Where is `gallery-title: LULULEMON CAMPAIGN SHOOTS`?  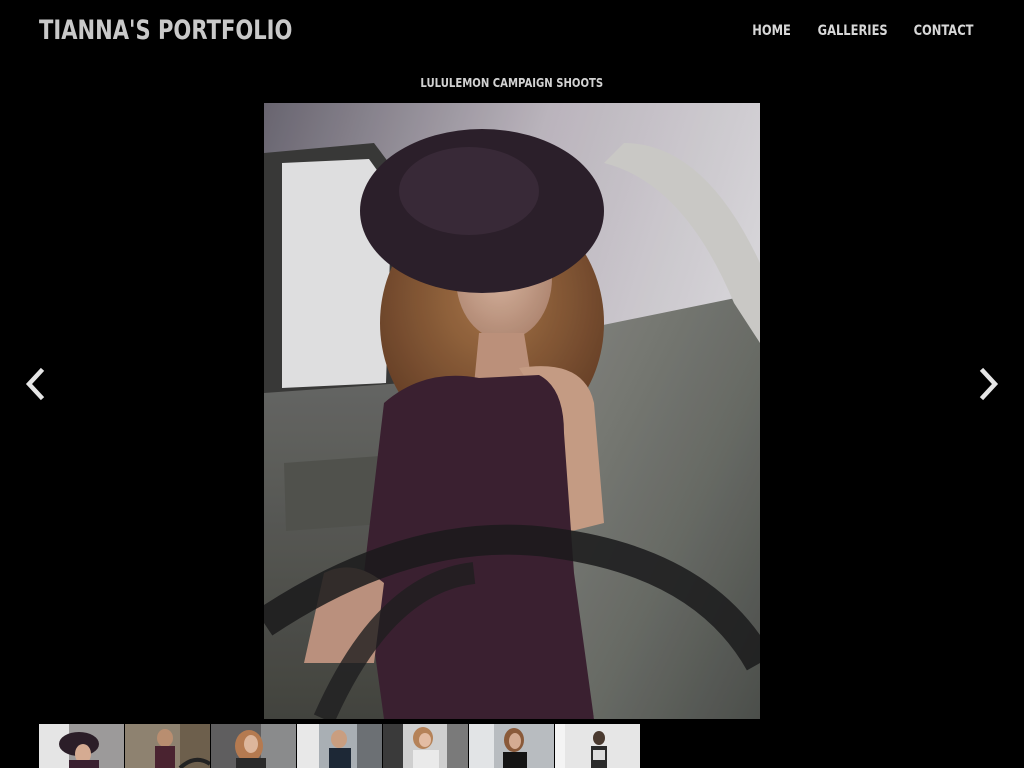 gallery-title: LULULEMON CAMPAIGN SHOOTS is located at coordinates (512, 83).